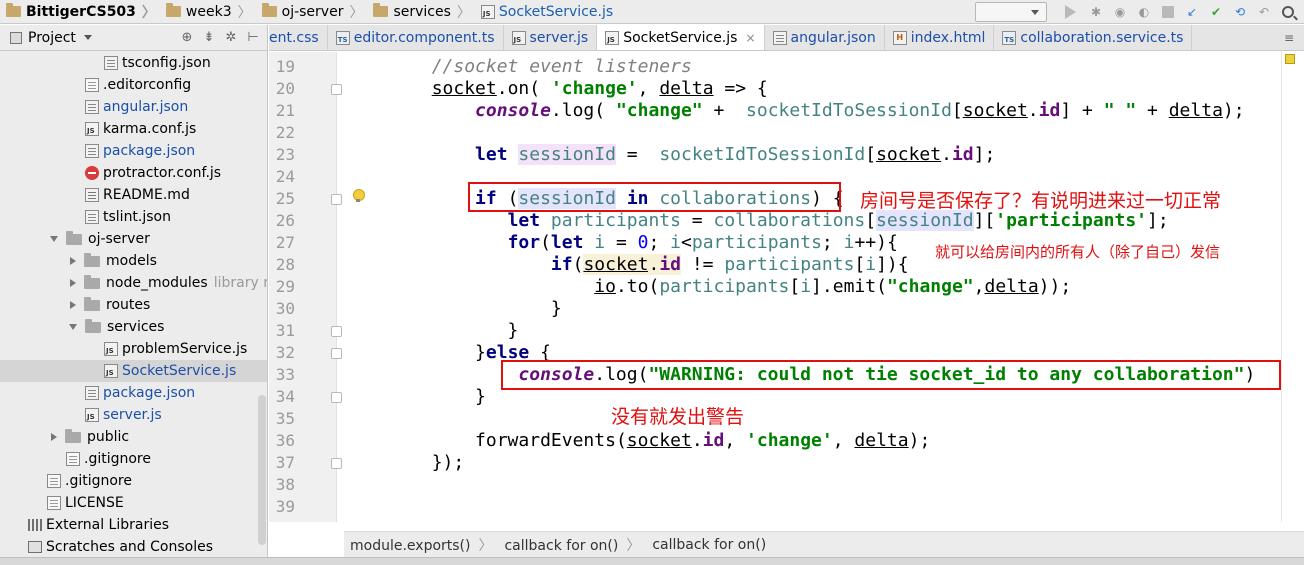  What do you see at coordinates (133, 503) in the screenshot?
I see `tree-item: LICENSE` at bounding box center [133, 503].